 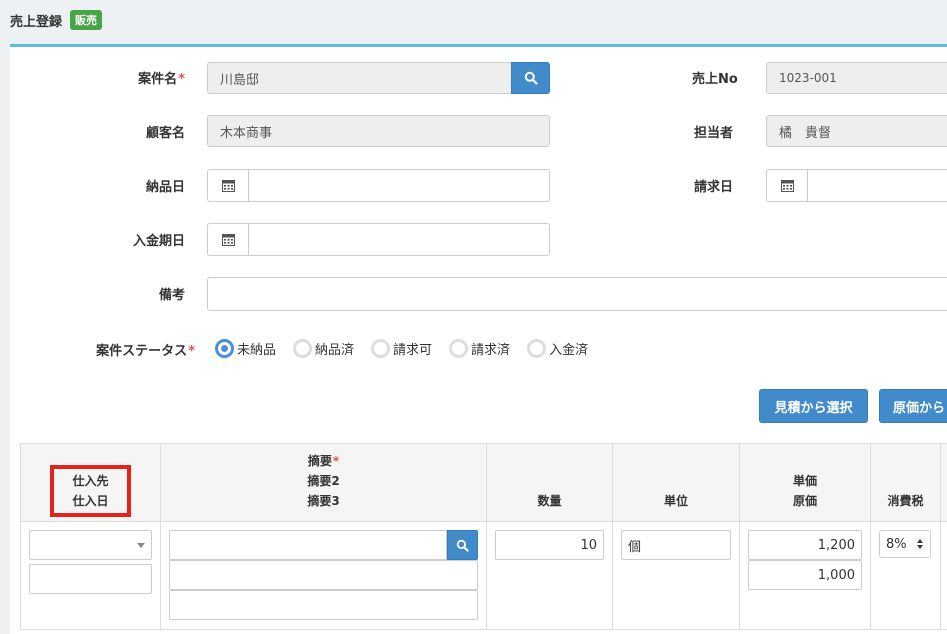 I want to click on highlight-box: 仕入先 仕入日, so click(x=90, y=491).